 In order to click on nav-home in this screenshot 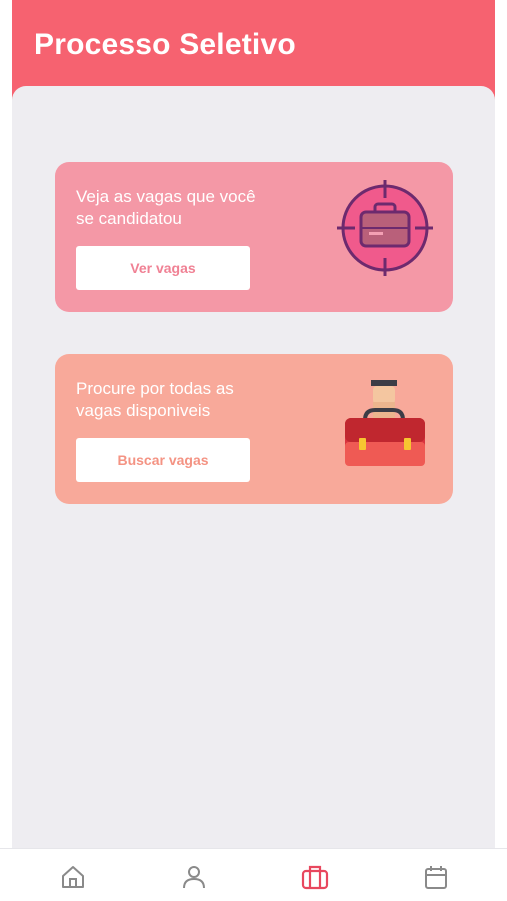, I will do `click(73, 877)`.